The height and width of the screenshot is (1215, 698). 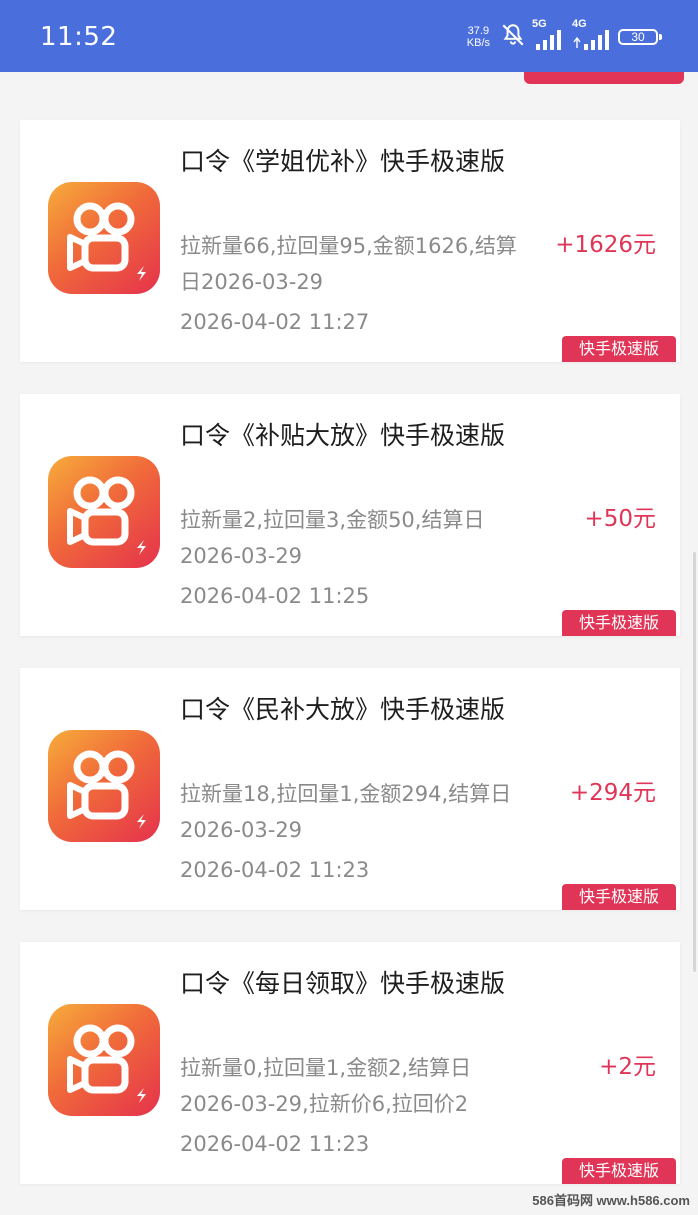 What do you see at coordinates (620, 519) in the screenshot?
I see `record-amount: +50元` at bounding box center [620, 519].